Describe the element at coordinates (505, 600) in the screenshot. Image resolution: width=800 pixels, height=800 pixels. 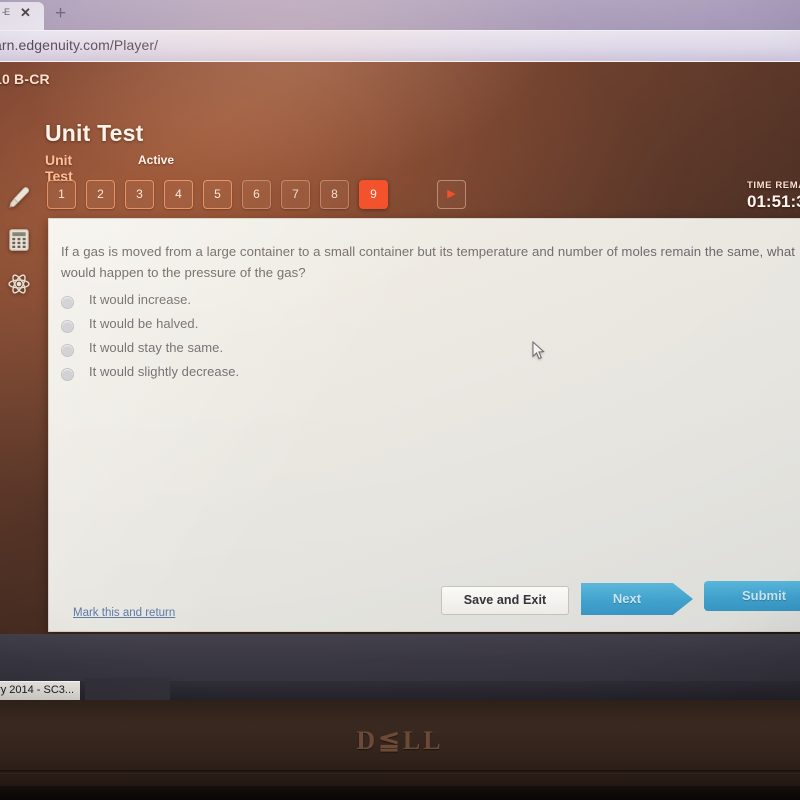
I see `save-and-exit-button: Save and Exit` at that location.